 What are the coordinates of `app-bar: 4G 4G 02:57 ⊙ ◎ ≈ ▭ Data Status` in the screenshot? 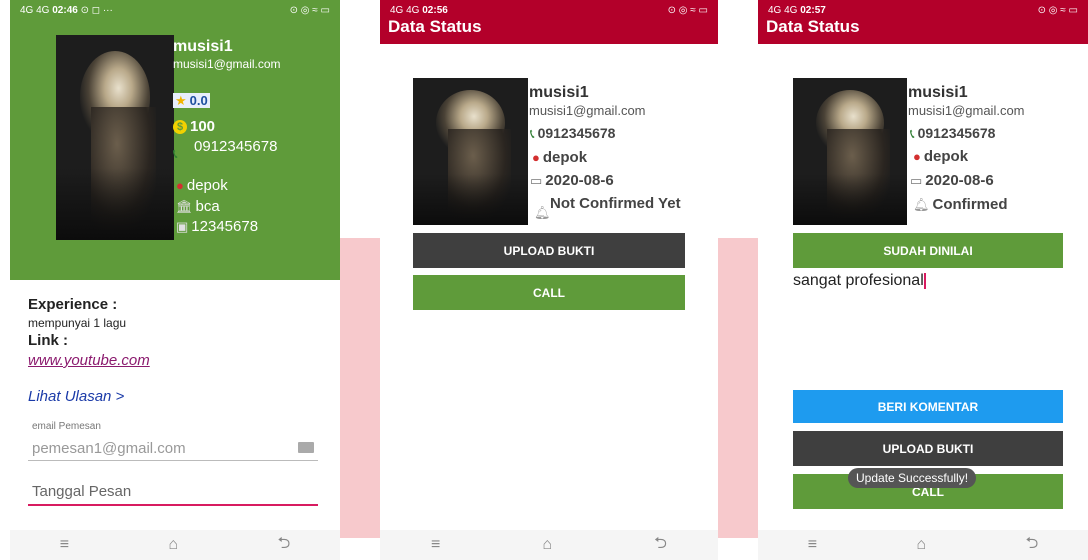 It's located at (923, 22).